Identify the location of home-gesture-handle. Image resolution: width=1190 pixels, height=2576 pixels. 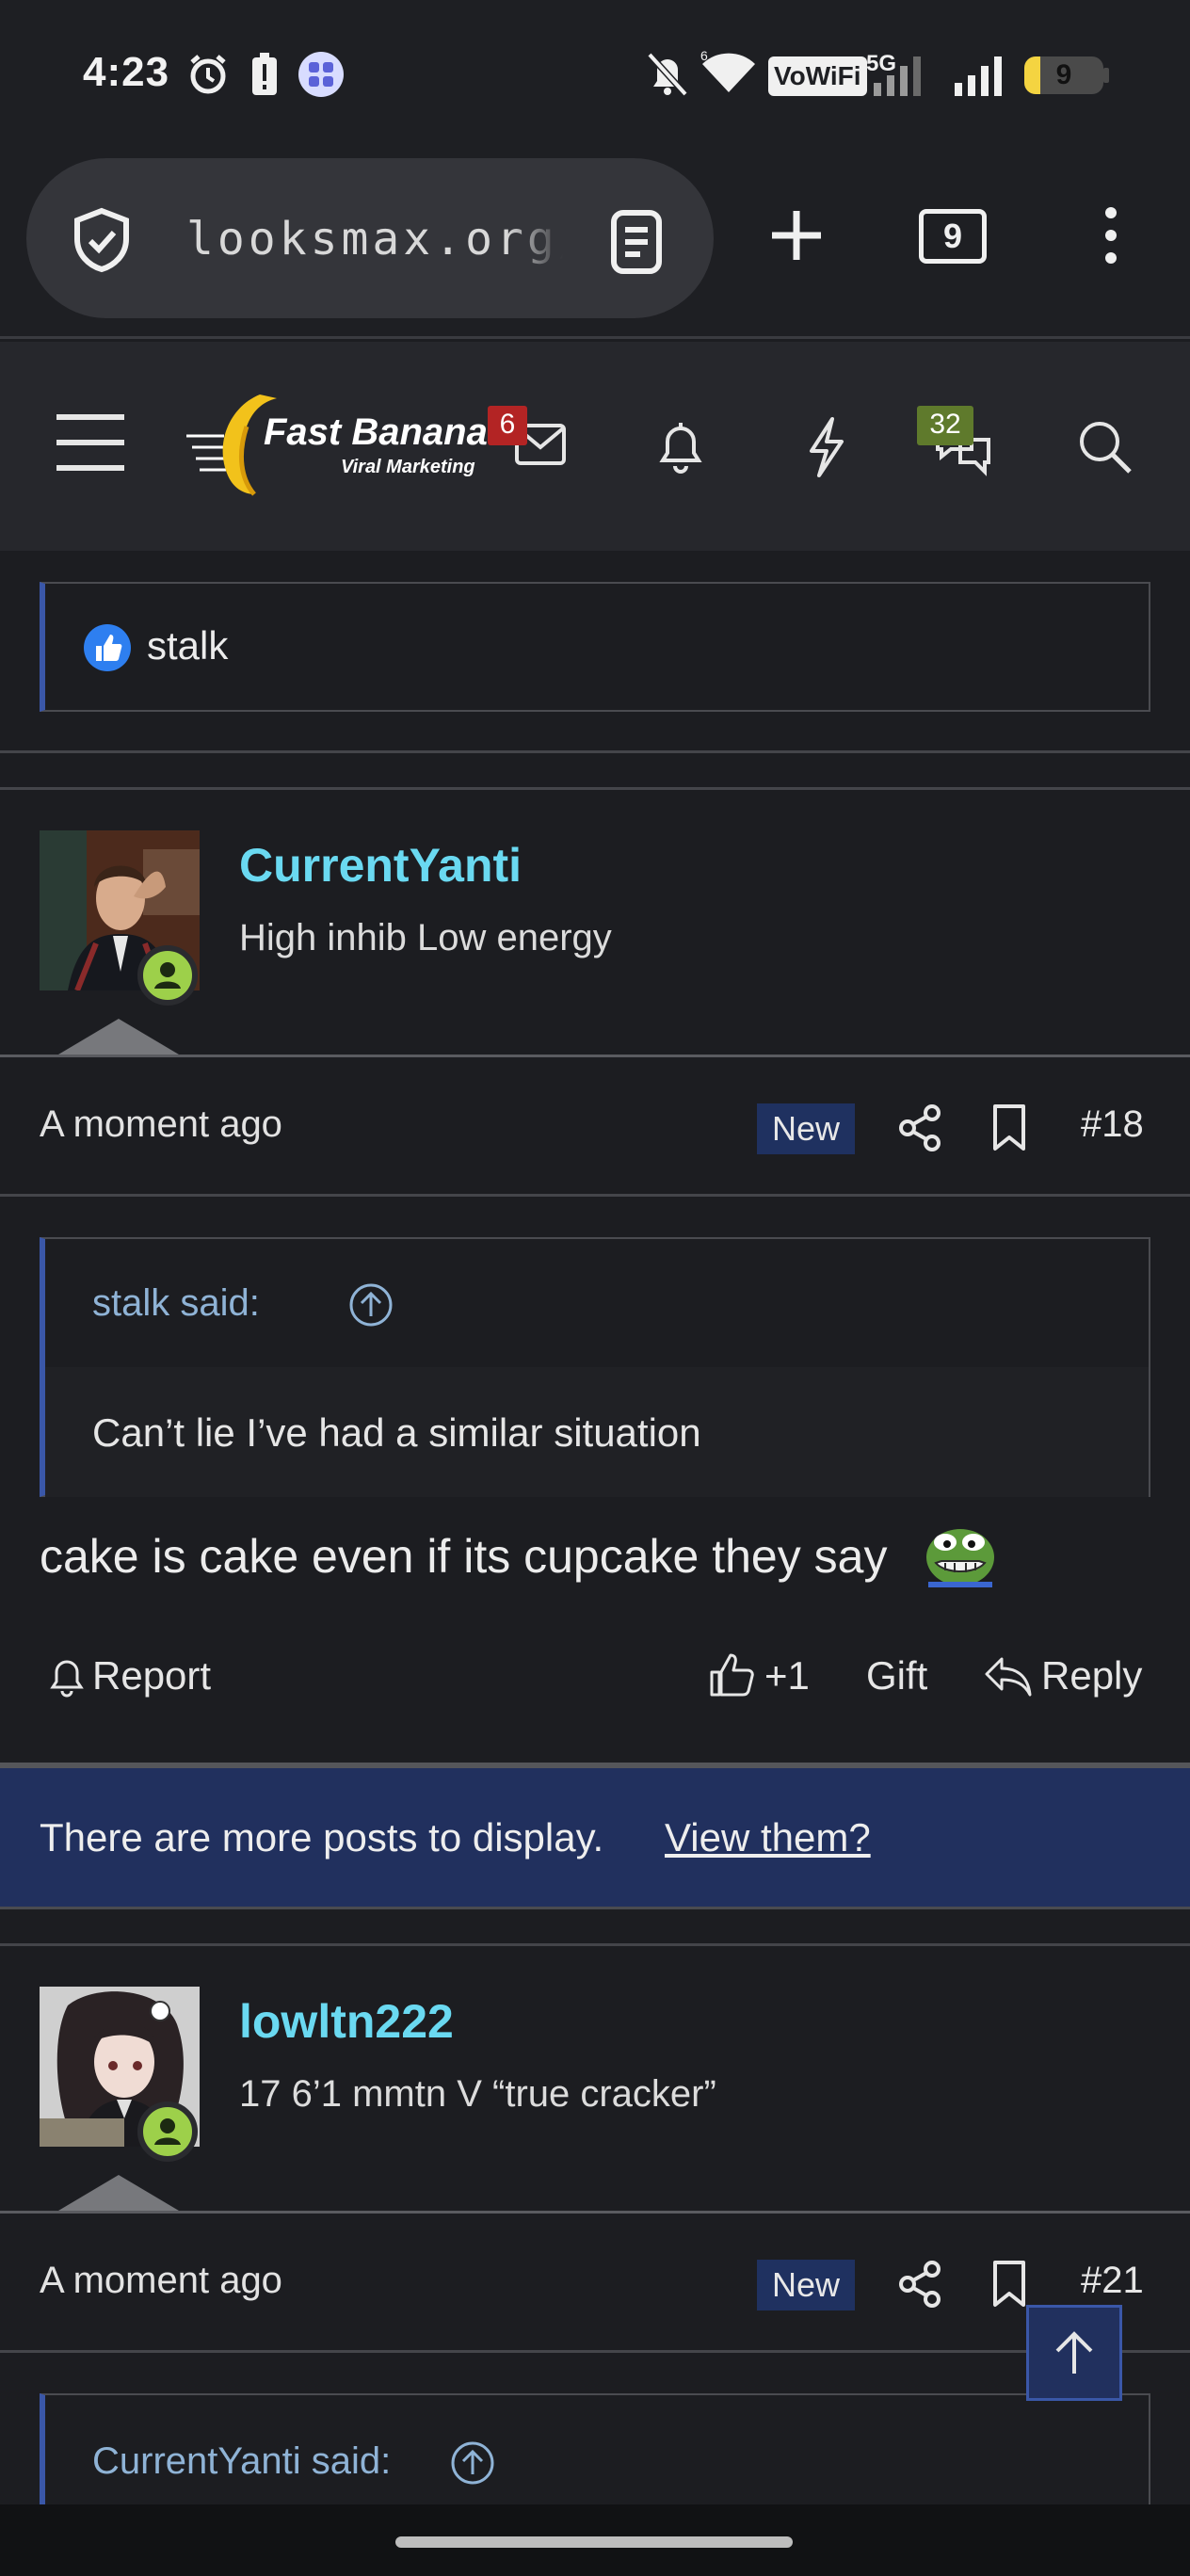
(594, 2542).